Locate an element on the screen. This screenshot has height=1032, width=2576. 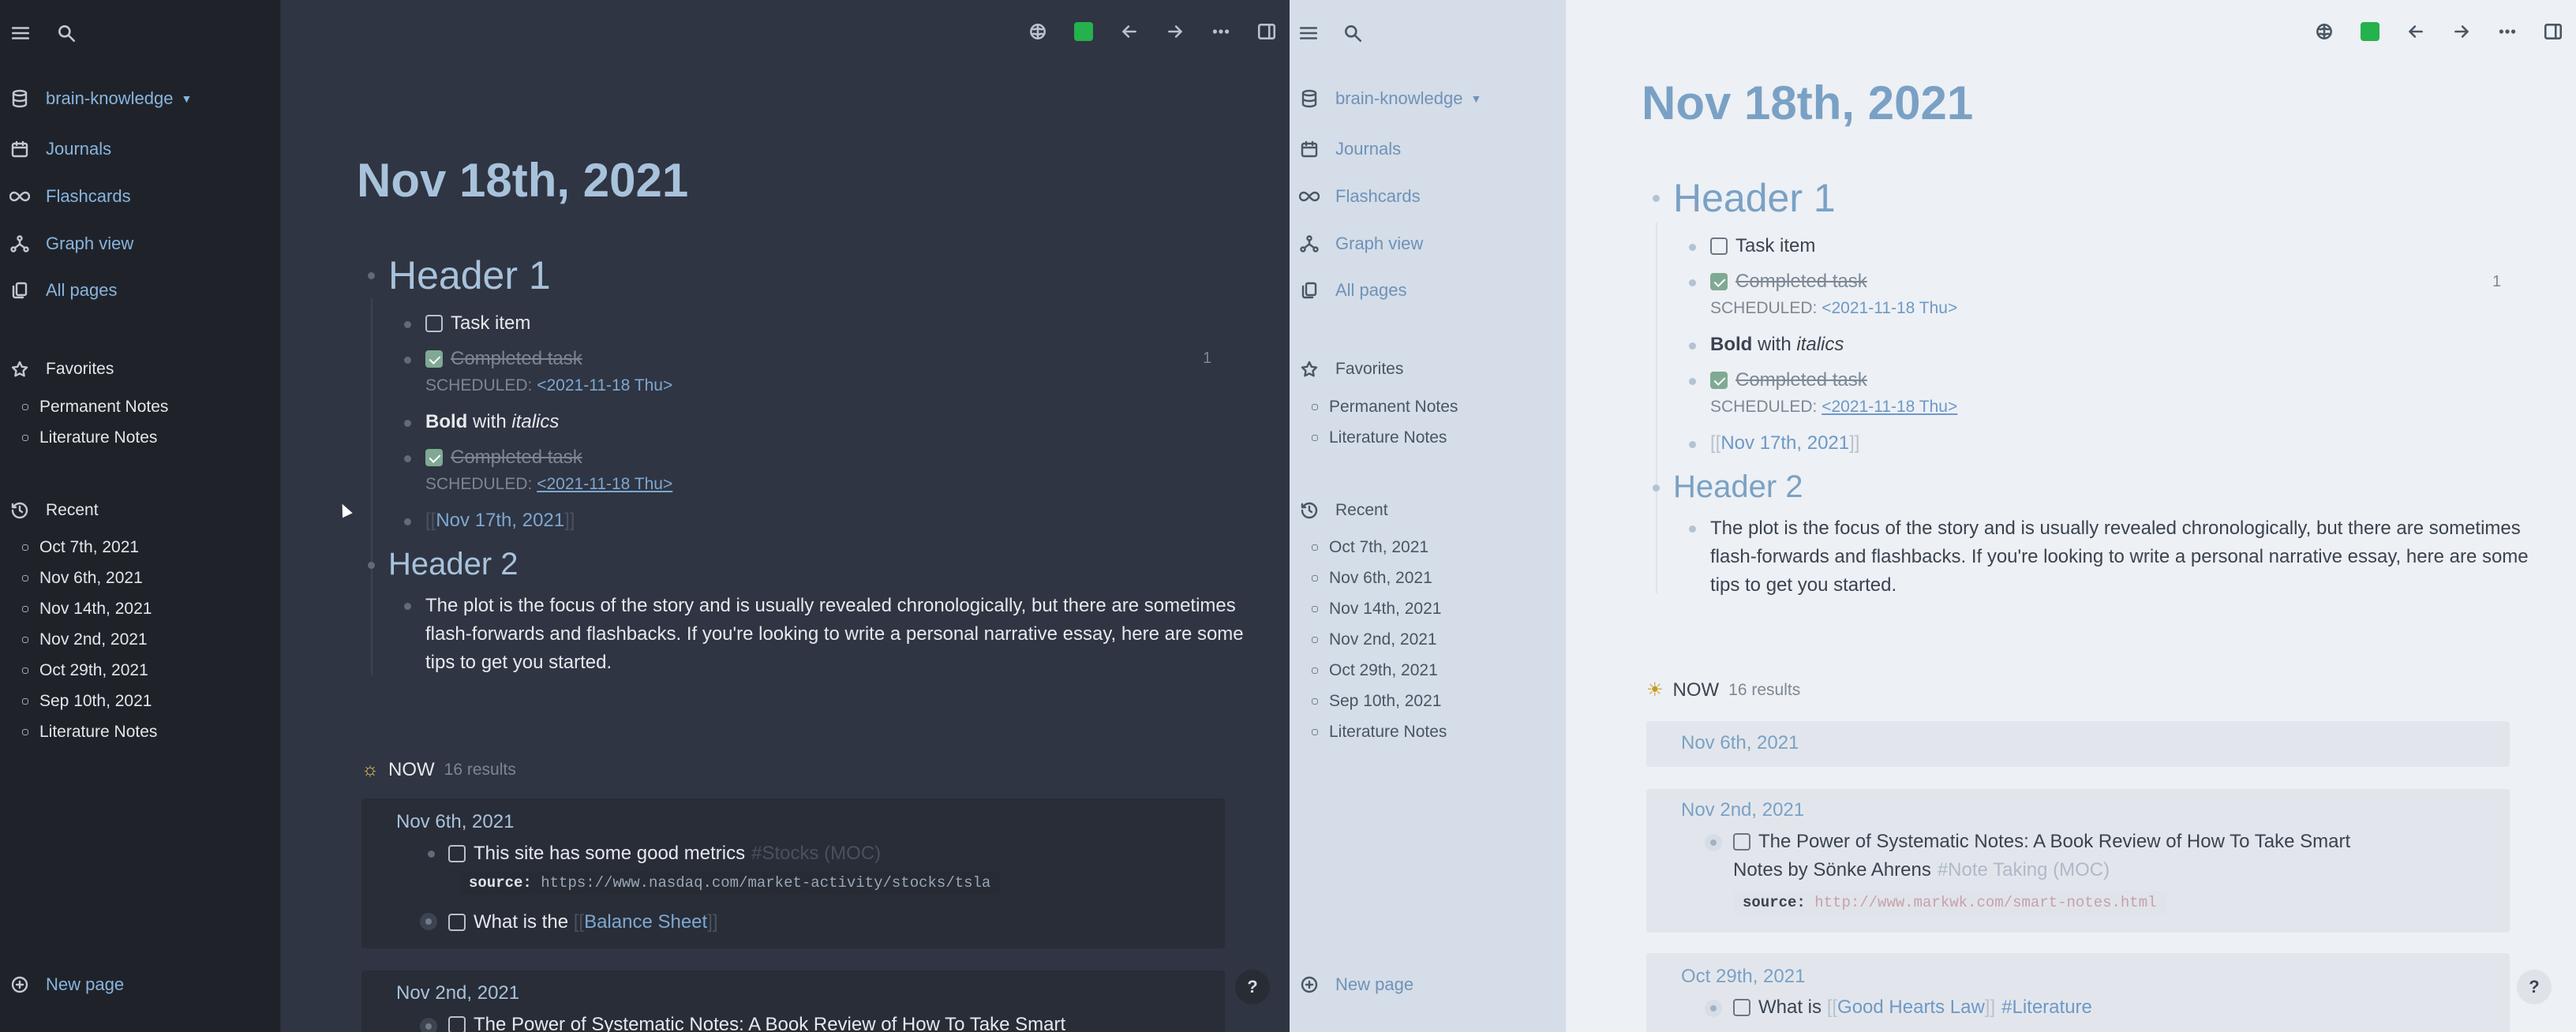
formatted-text-block: Bold with italics is located at coordinates (1777, 345).